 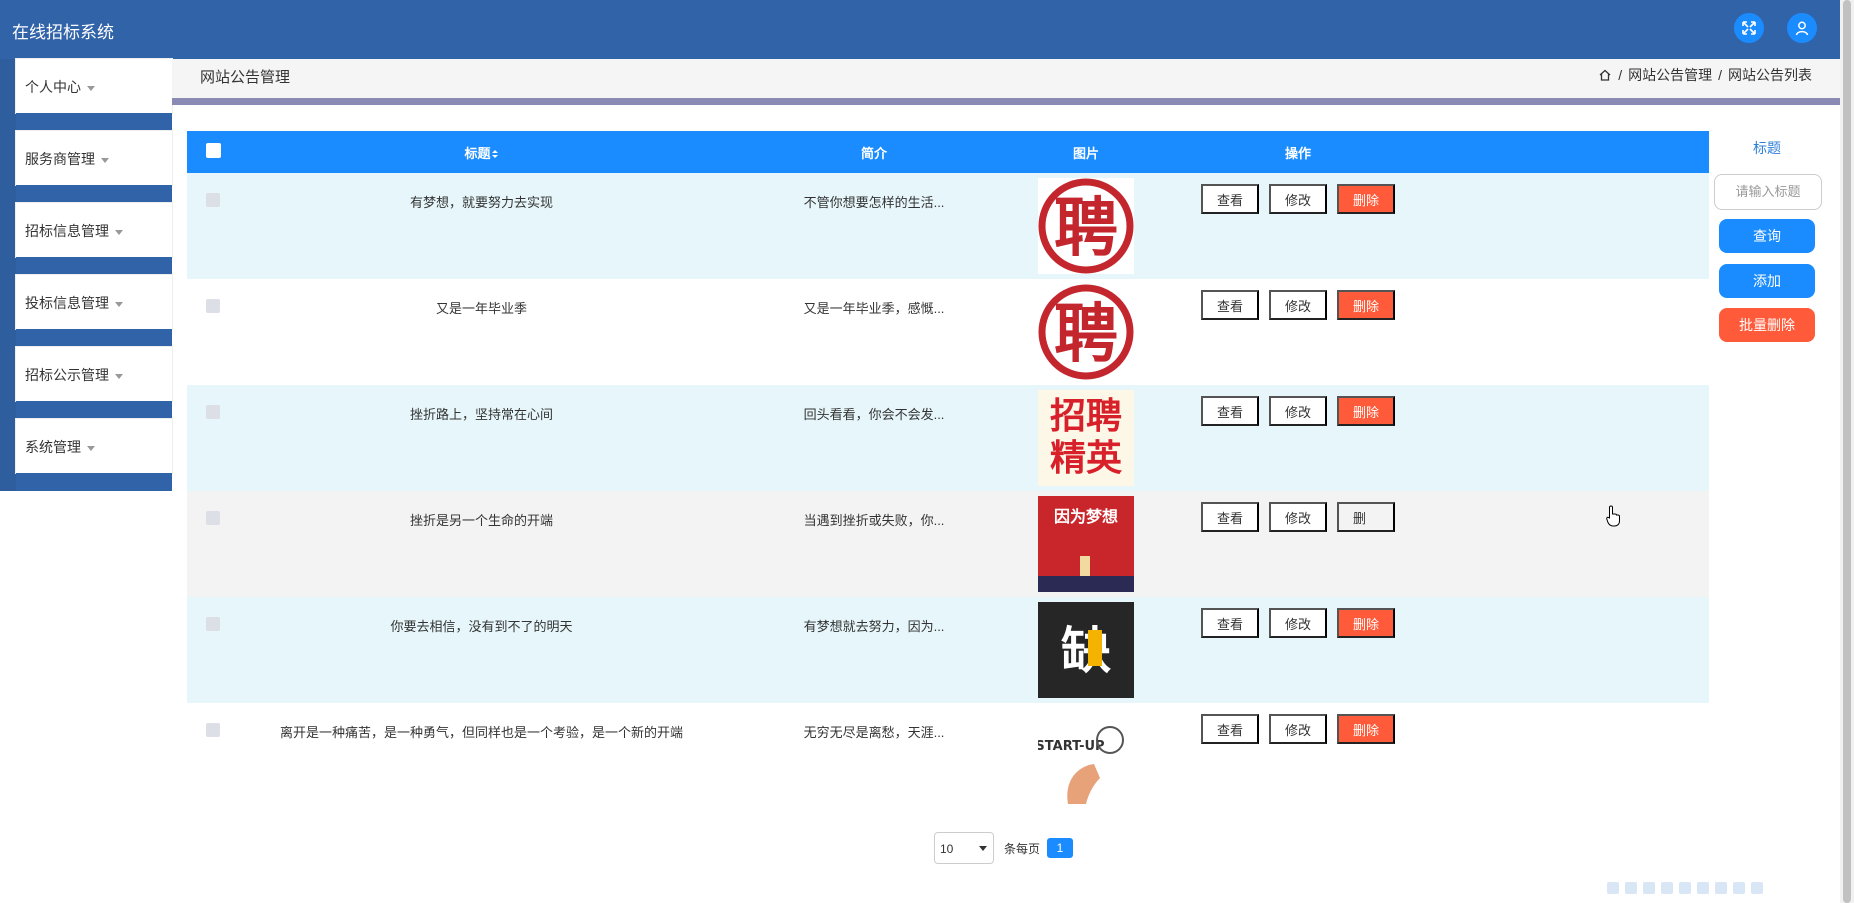 I want to click on sidebar-item-bid-info: 投标信息管理, so click(x=86, y=311).